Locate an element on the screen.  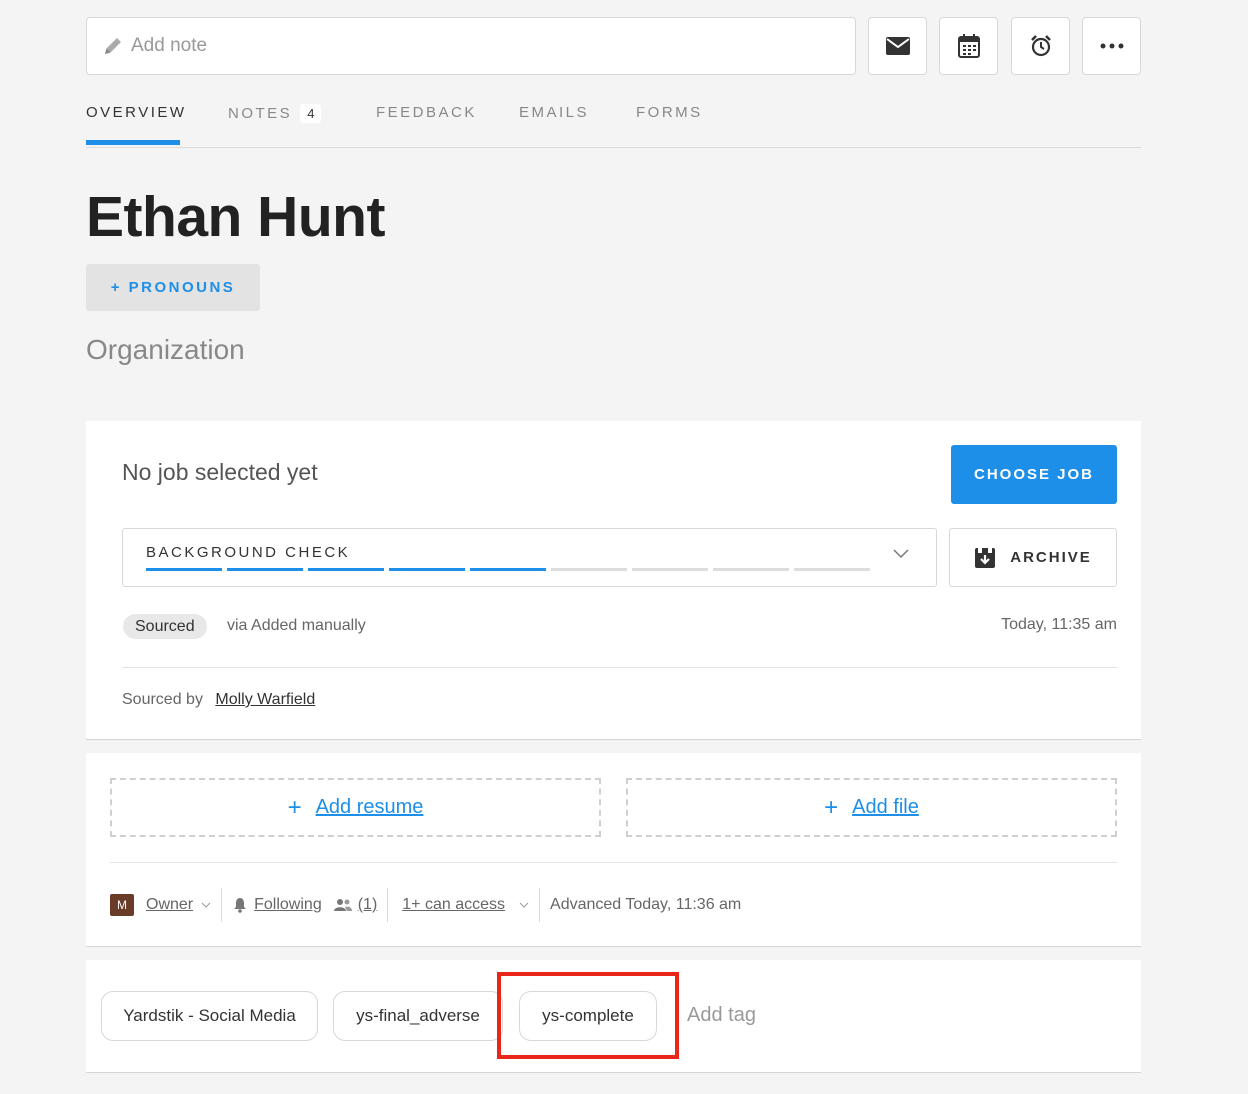
tab-forms: FORMS is located at coordinates (669, 112).